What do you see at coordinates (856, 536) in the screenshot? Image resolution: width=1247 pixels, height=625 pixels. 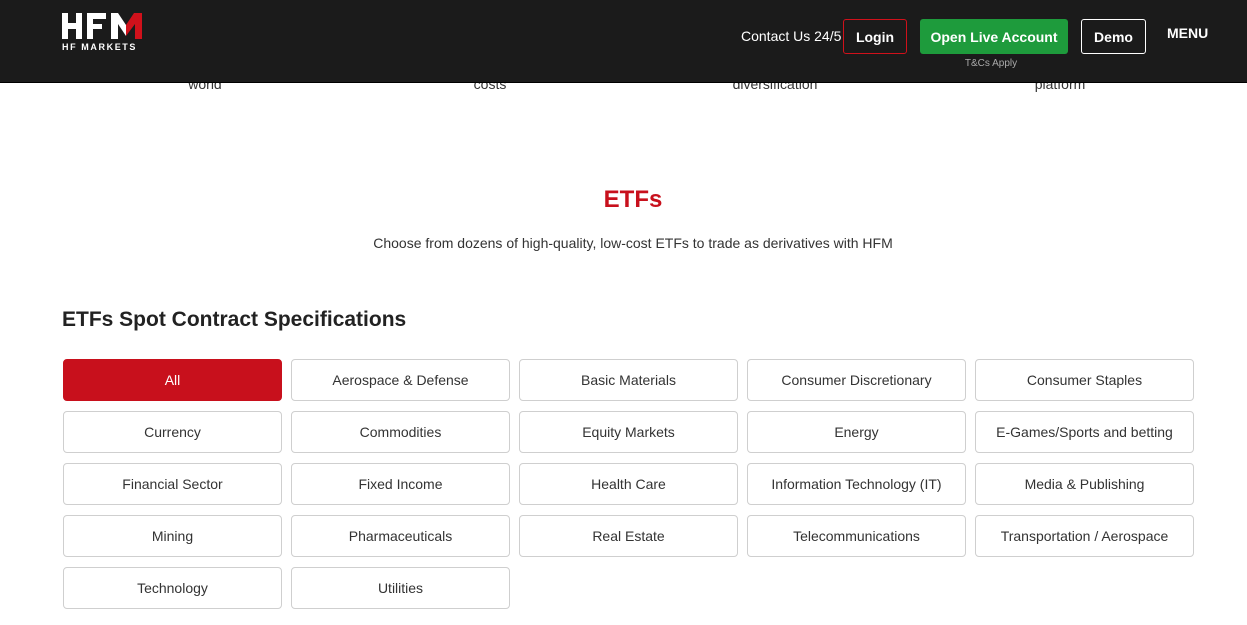 I see `filter-chip: Telecommunications` at bounding box center [856, 536].